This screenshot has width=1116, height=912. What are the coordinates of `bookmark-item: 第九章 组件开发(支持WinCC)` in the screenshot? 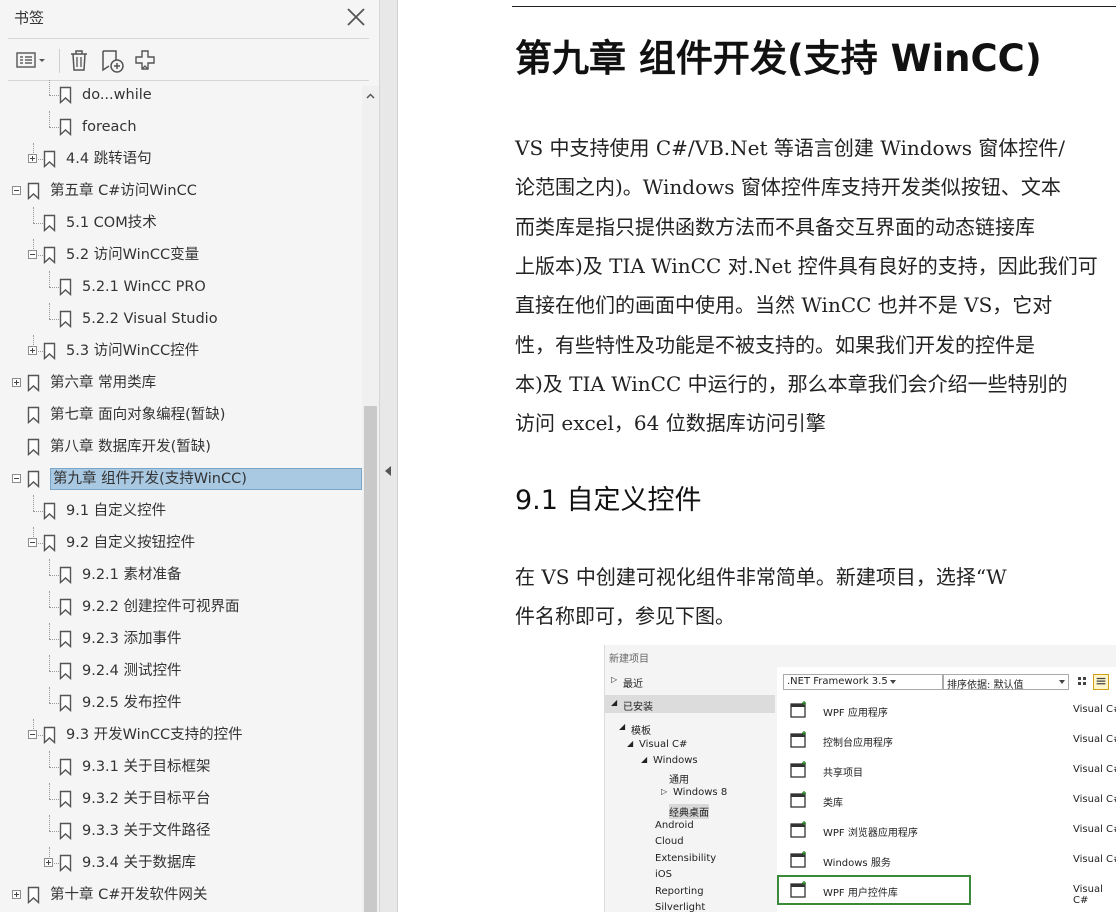 It's located at (181, 479).